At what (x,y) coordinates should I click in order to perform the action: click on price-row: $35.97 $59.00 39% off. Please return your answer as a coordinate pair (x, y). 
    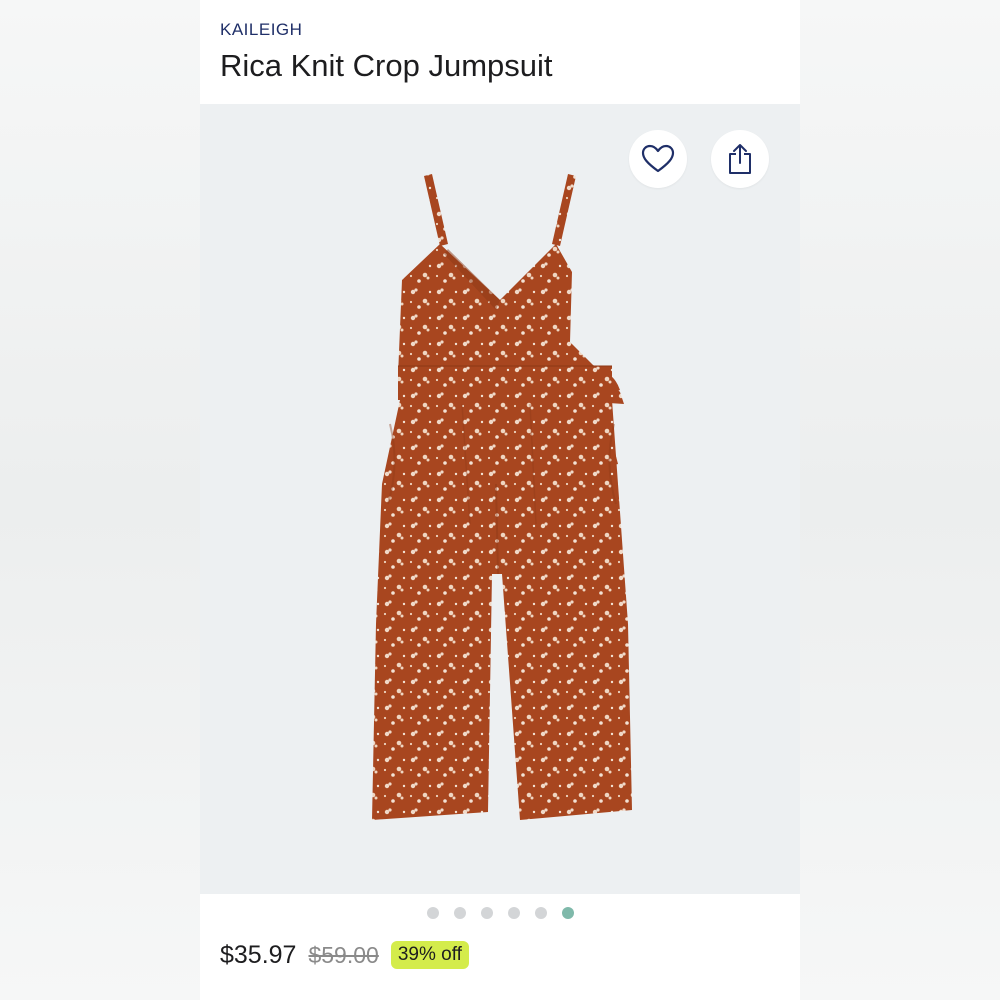
    Looking at the image, I should click on (344, 955).